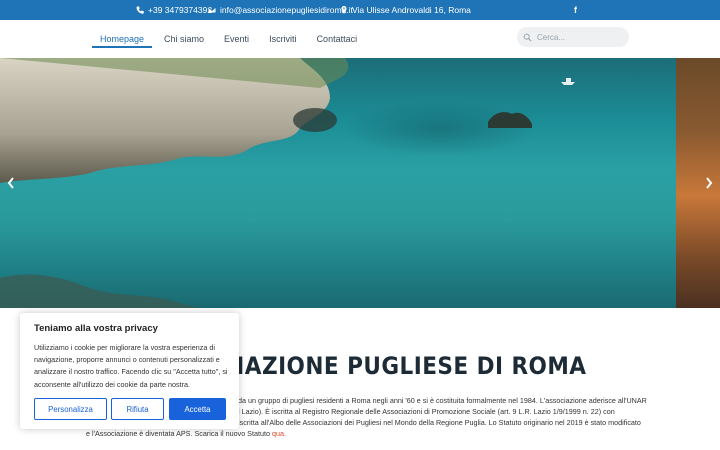  Describe the element at coordinates (283, 39) in the screenshot. I see `nav-item-iscriviti: Iscriviti` at that location.